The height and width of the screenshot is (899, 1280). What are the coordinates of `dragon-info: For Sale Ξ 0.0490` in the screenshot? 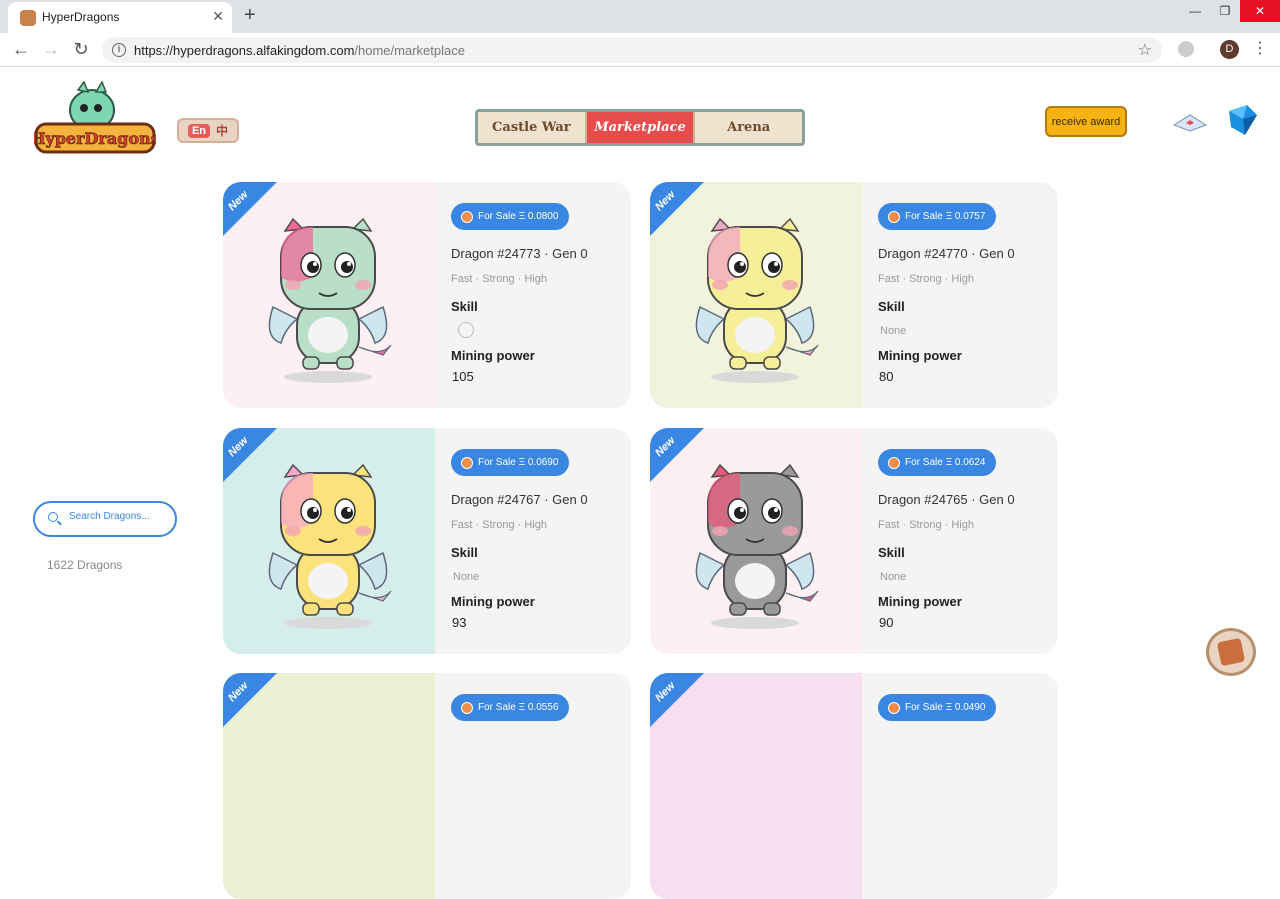 It's located at (963, 786).